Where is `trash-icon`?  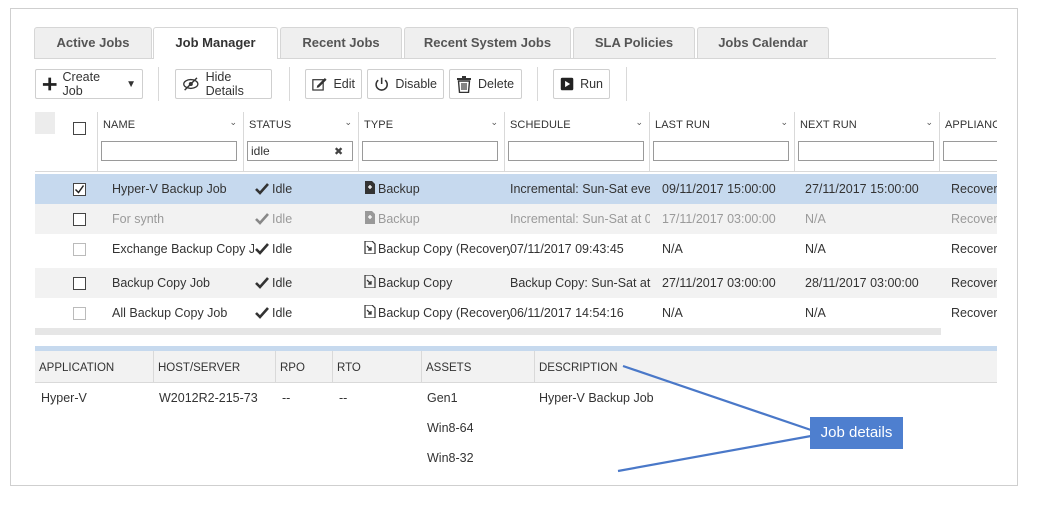 trash-icon is located at coordinates (464, 84).